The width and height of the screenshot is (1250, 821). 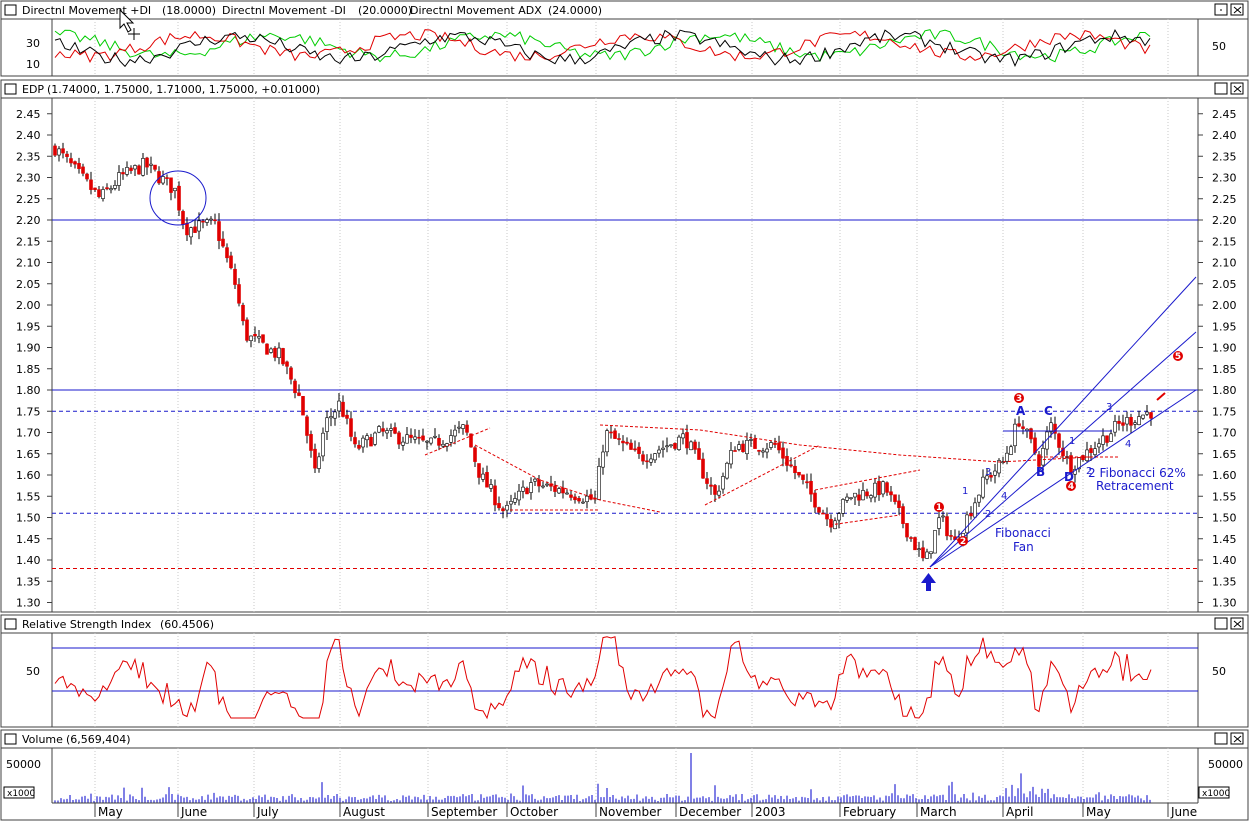 What do you see at coordinates (1224, 475) in the screenshot?
I see `price-tick-right: 1.60` at bounding box center [1224, 475].